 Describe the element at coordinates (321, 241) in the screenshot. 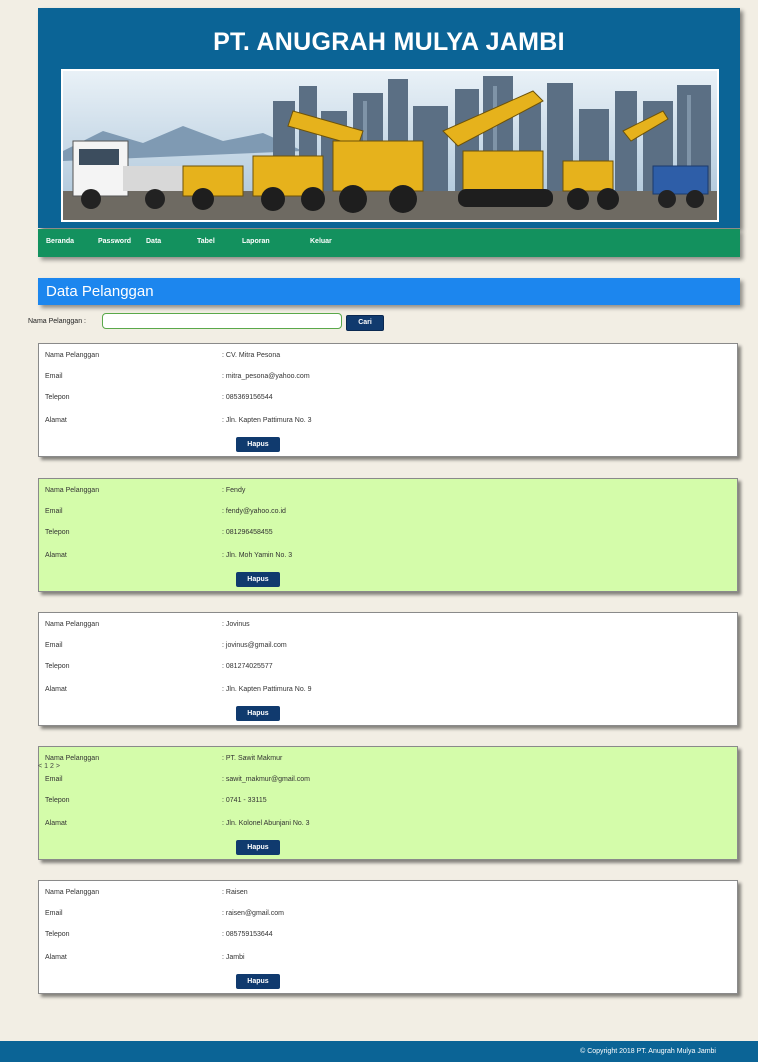

I see `nav-item-keluar: Keluar` at that location.